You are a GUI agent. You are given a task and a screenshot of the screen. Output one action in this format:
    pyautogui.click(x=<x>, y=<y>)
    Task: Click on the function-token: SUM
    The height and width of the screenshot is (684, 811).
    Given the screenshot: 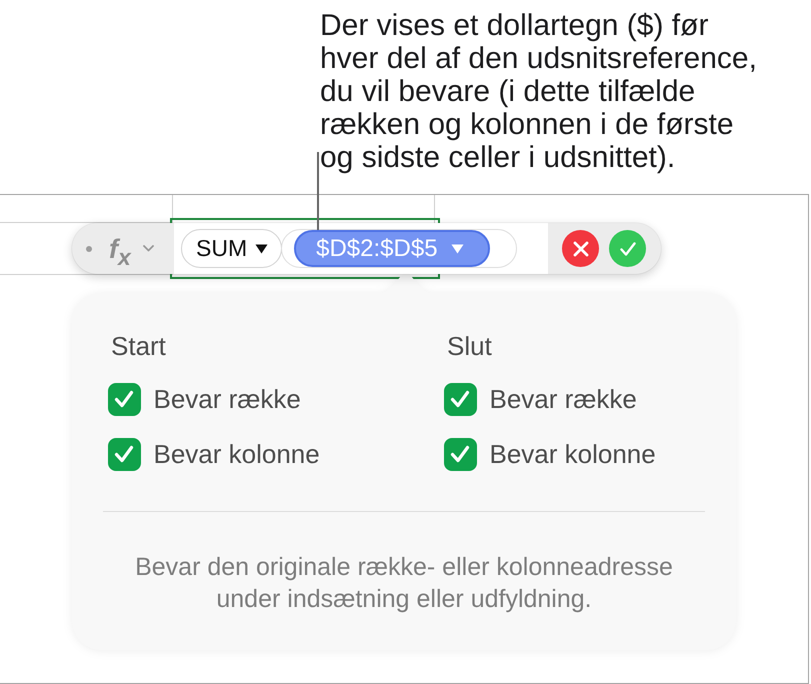 What is the action you would take?
    pyautogui.click(x=231, y=248)
    